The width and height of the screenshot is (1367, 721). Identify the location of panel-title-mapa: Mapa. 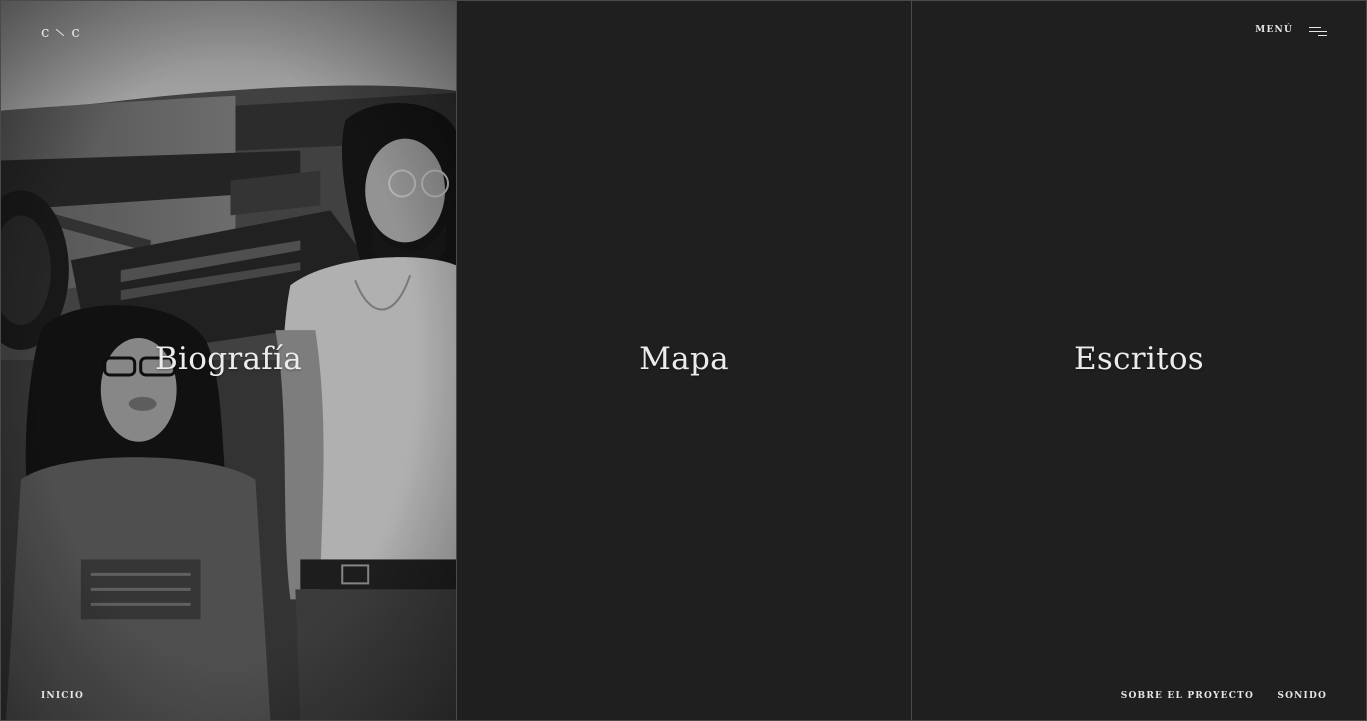
(684, 359).